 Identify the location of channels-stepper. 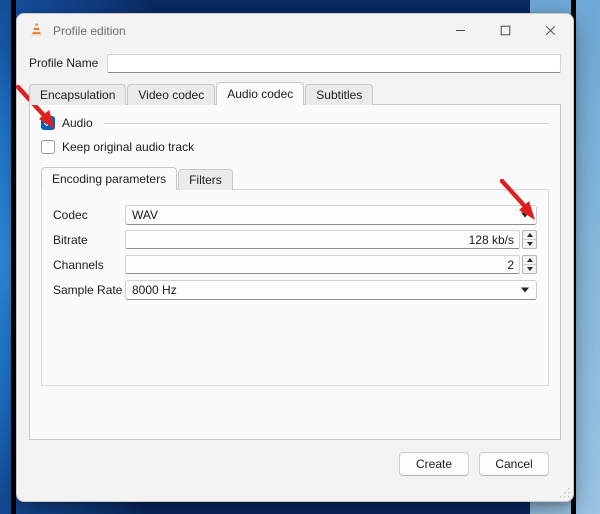
(529, 264).